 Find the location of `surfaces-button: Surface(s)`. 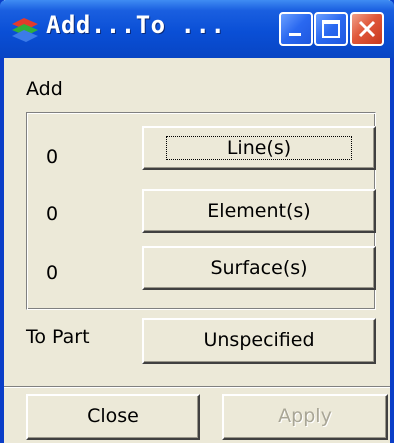

surfaces-button: Surface(s) is located at coordinates (259, 268).